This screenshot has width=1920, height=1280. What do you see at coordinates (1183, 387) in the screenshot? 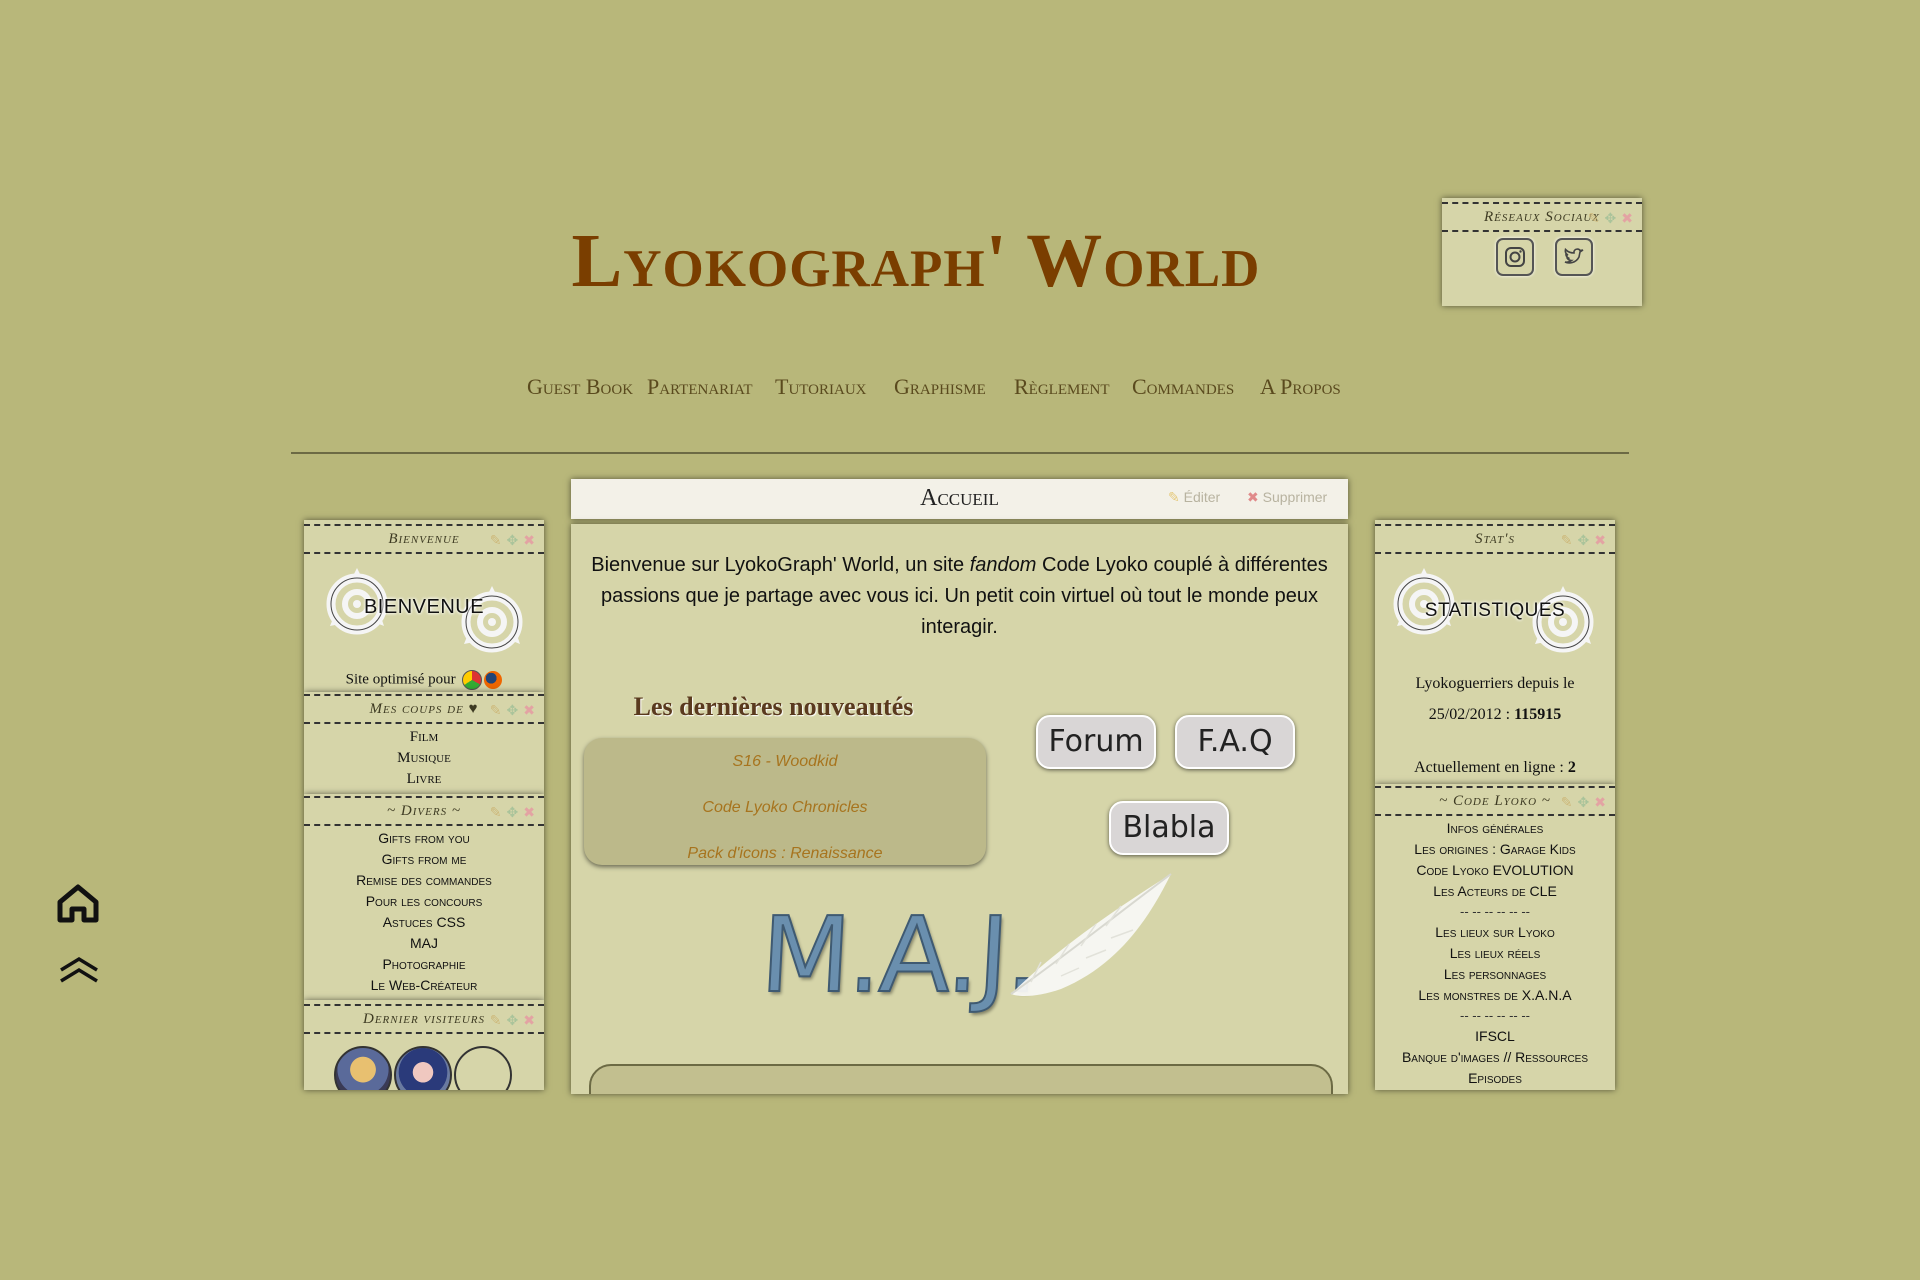
I see `nav-commandes: Commandes` at bounding box center [1183, 387].